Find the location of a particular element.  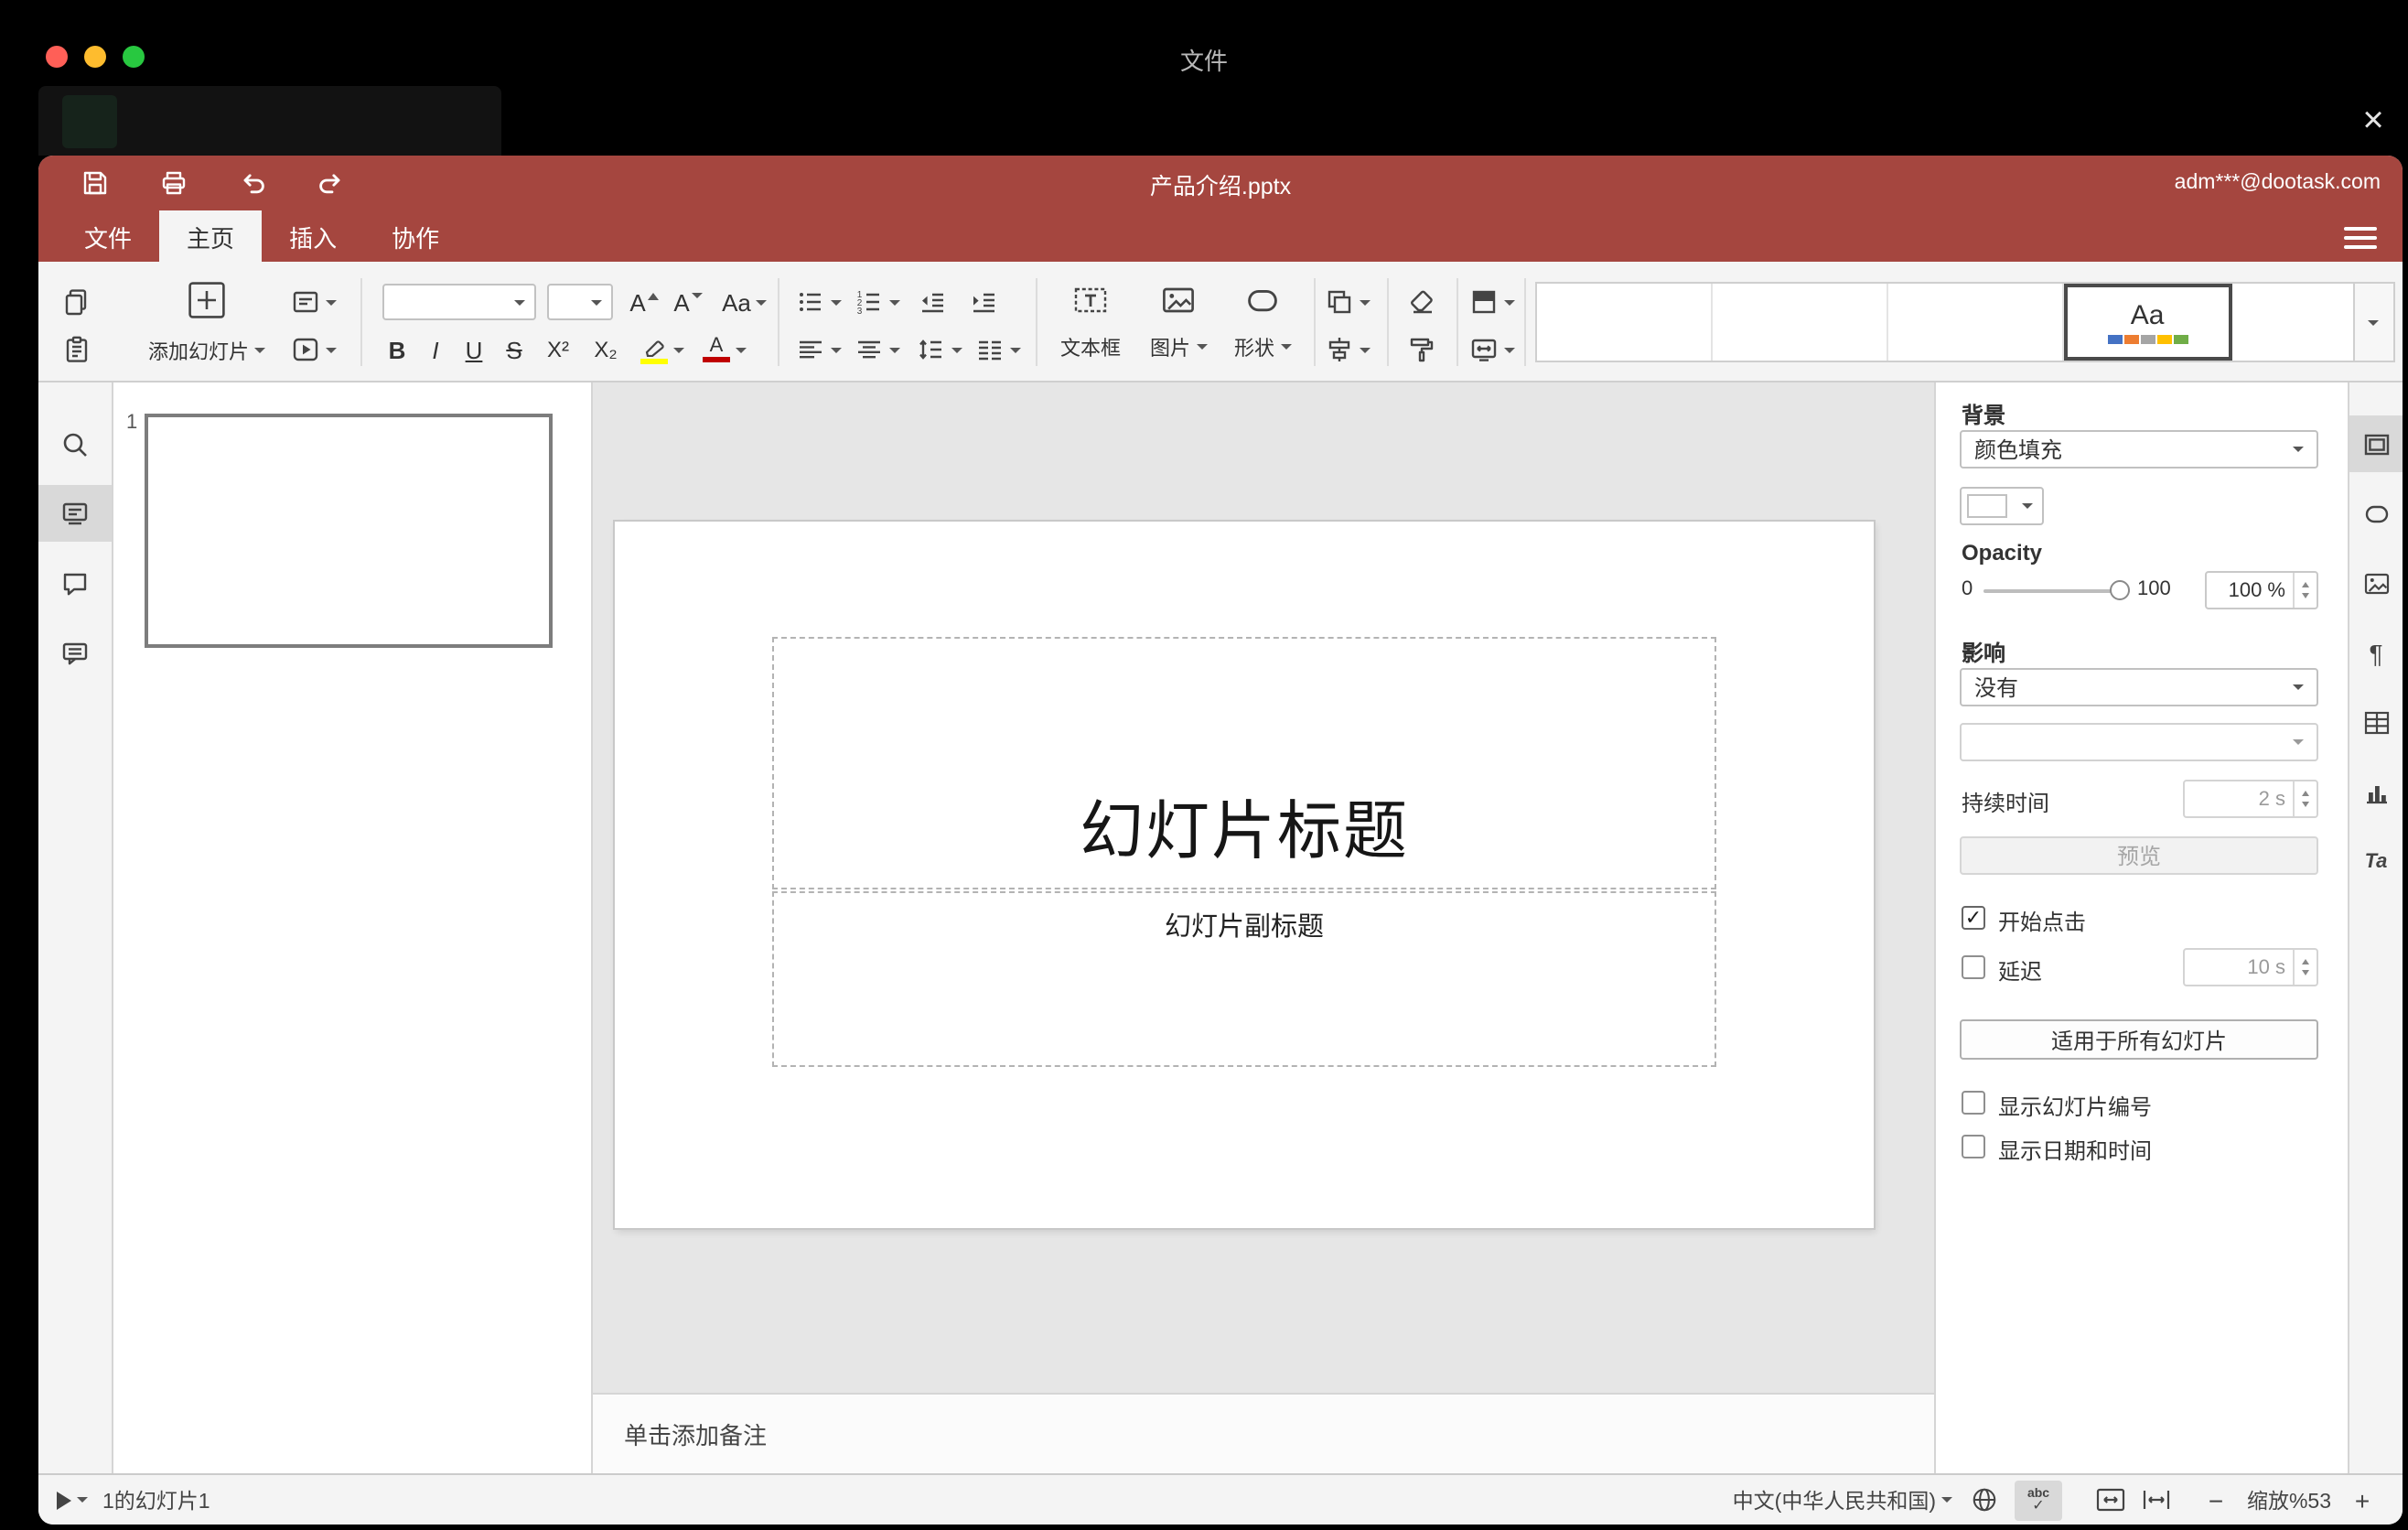

theme-gallery-expand-button is located at coordinates (2372, 322).